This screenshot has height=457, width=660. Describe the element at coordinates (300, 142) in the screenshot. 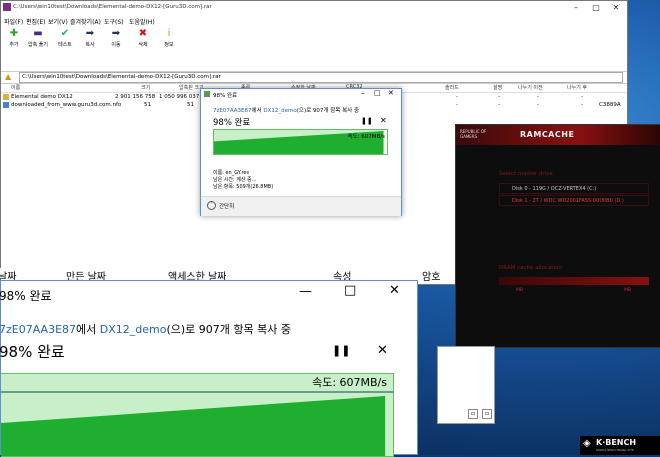

I see `small-speed-graph: 속도: 607MB/s` at that location.